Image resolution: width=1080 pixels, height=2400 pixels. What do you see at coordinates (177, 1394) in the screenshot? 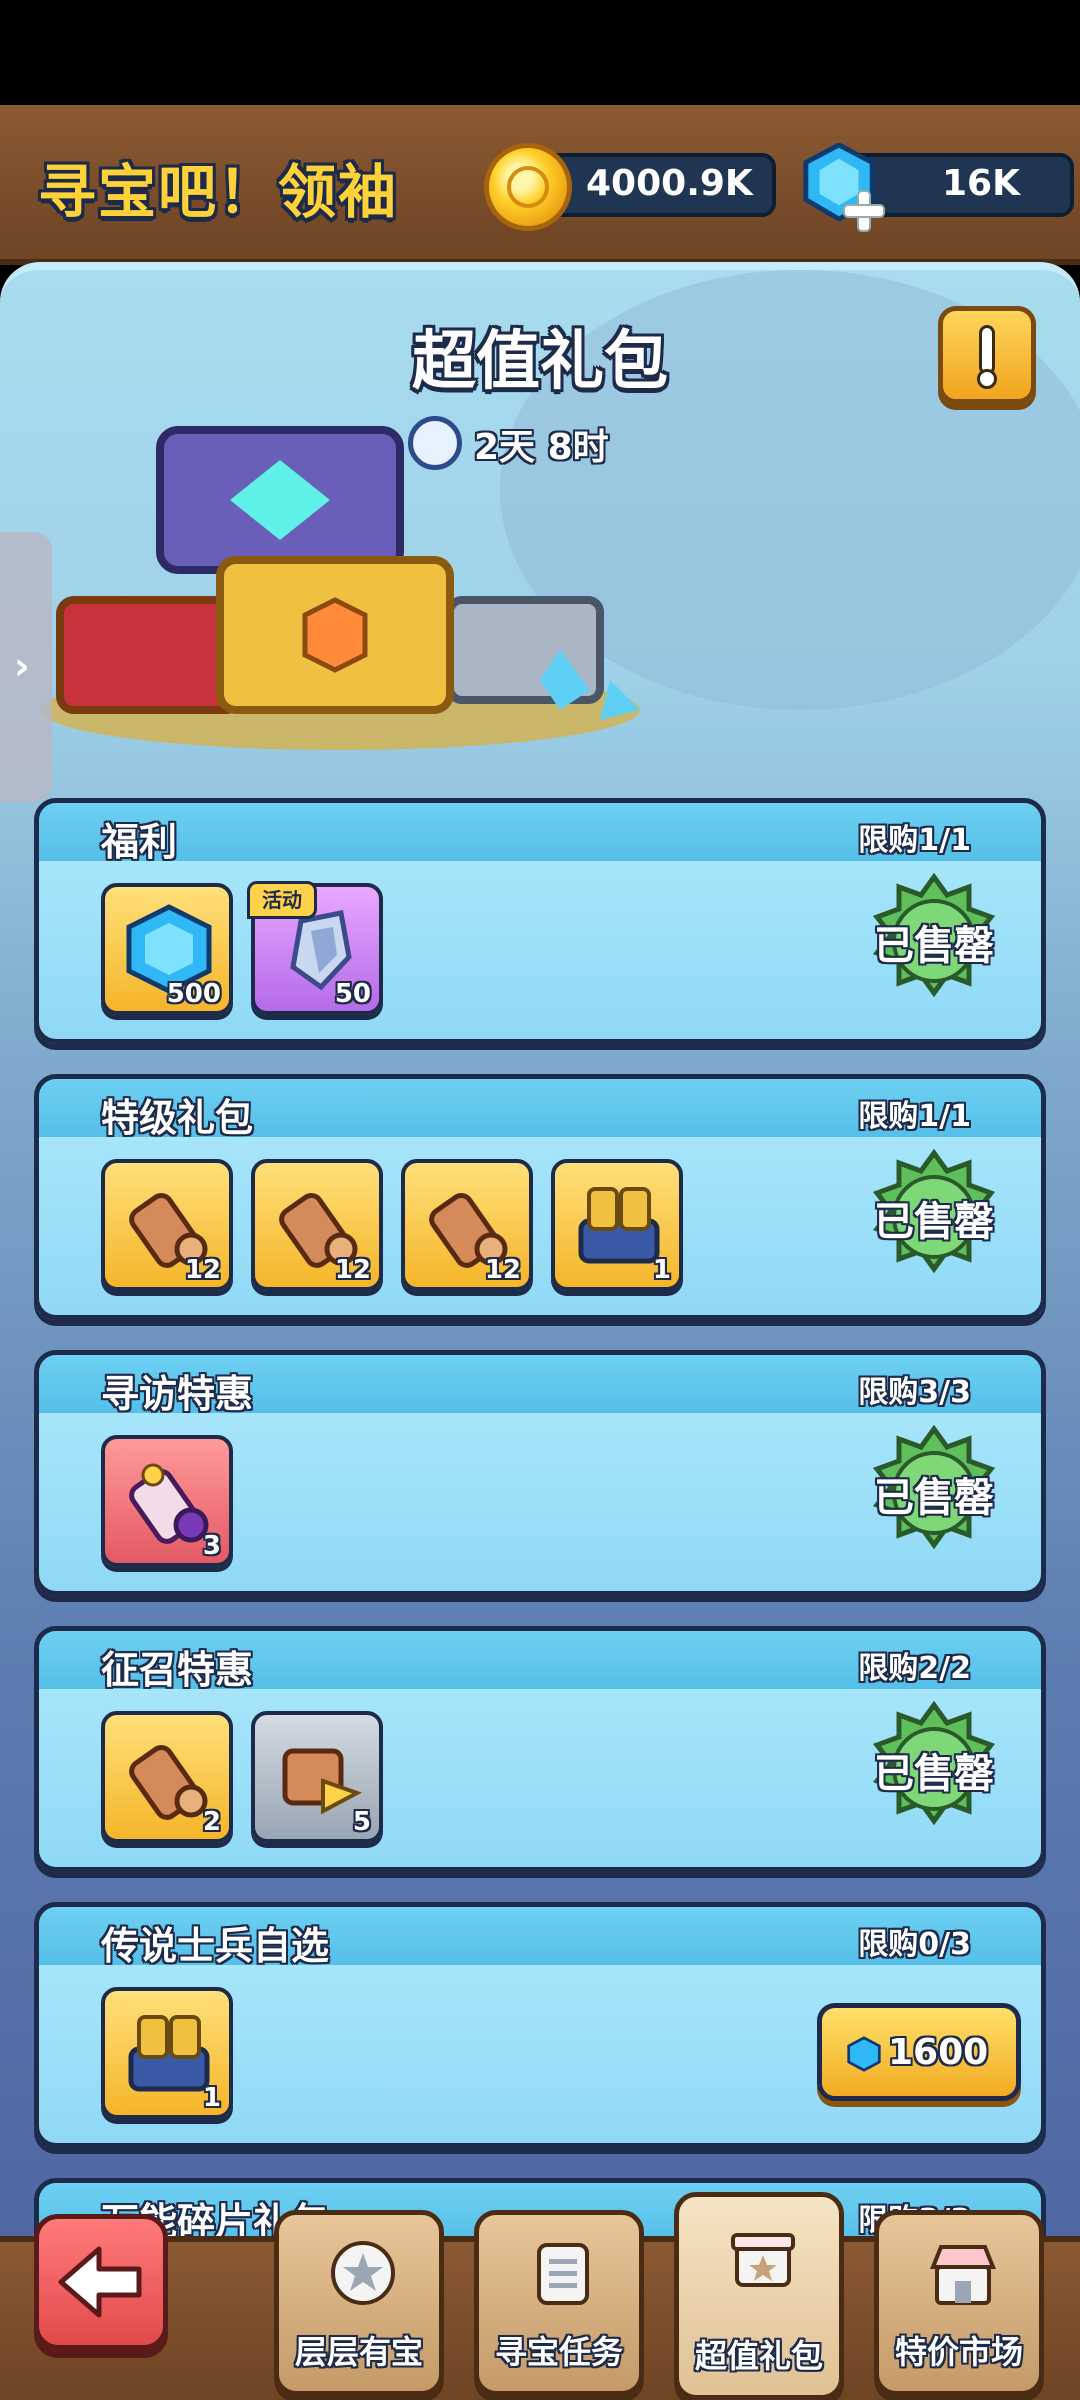
I see `pack-name: 寻访特惠` at bounding box center [177, 1394].